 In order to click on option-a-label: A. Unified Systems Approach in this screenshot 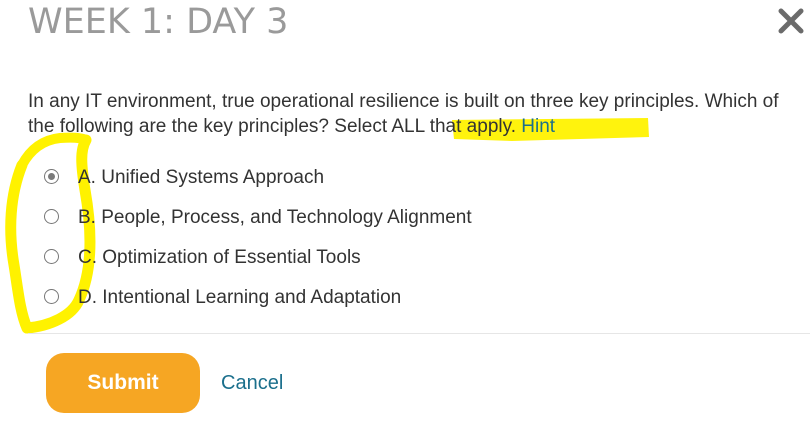, I will do `click(201, 177)`.